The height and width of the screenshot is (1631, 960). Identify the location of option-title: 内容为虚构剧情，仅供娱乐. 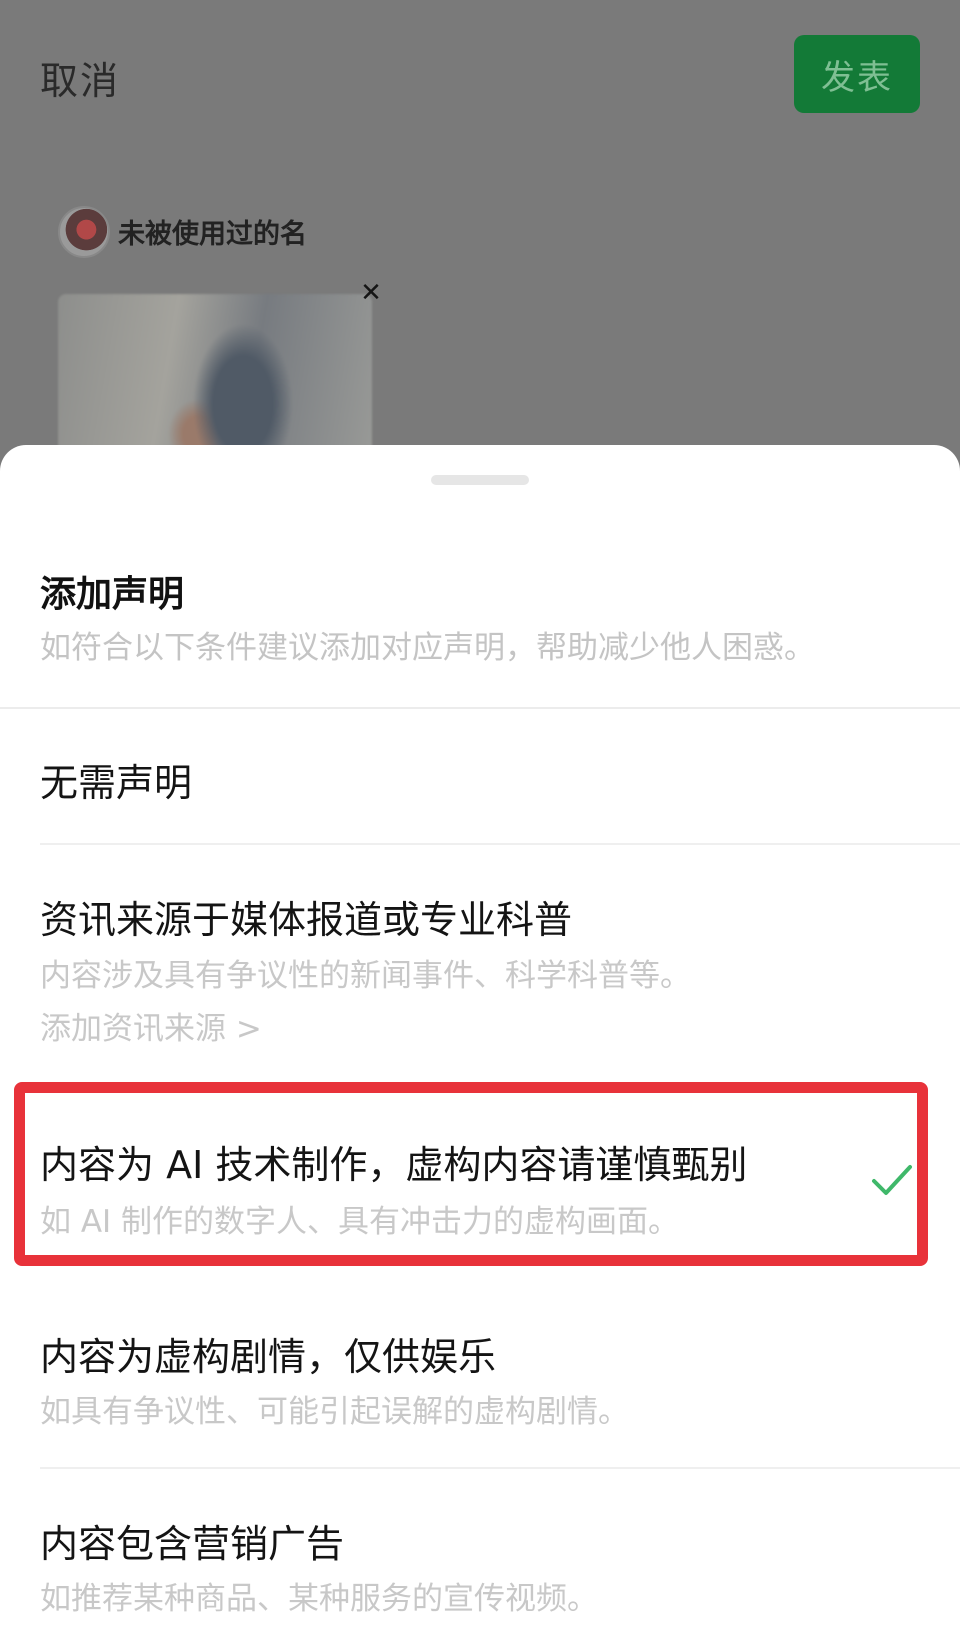
(268, 1357).